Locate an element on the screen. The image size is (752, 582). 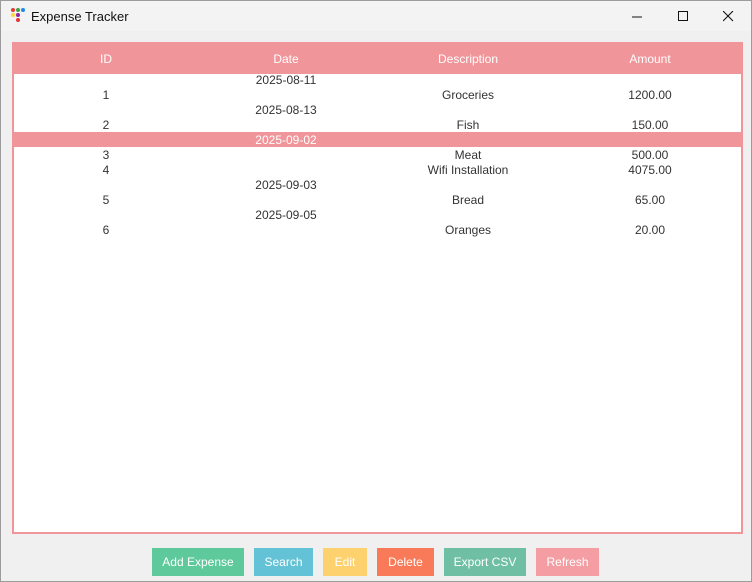
cell-description: Wifi Installation is located at coordinates (468, 170).